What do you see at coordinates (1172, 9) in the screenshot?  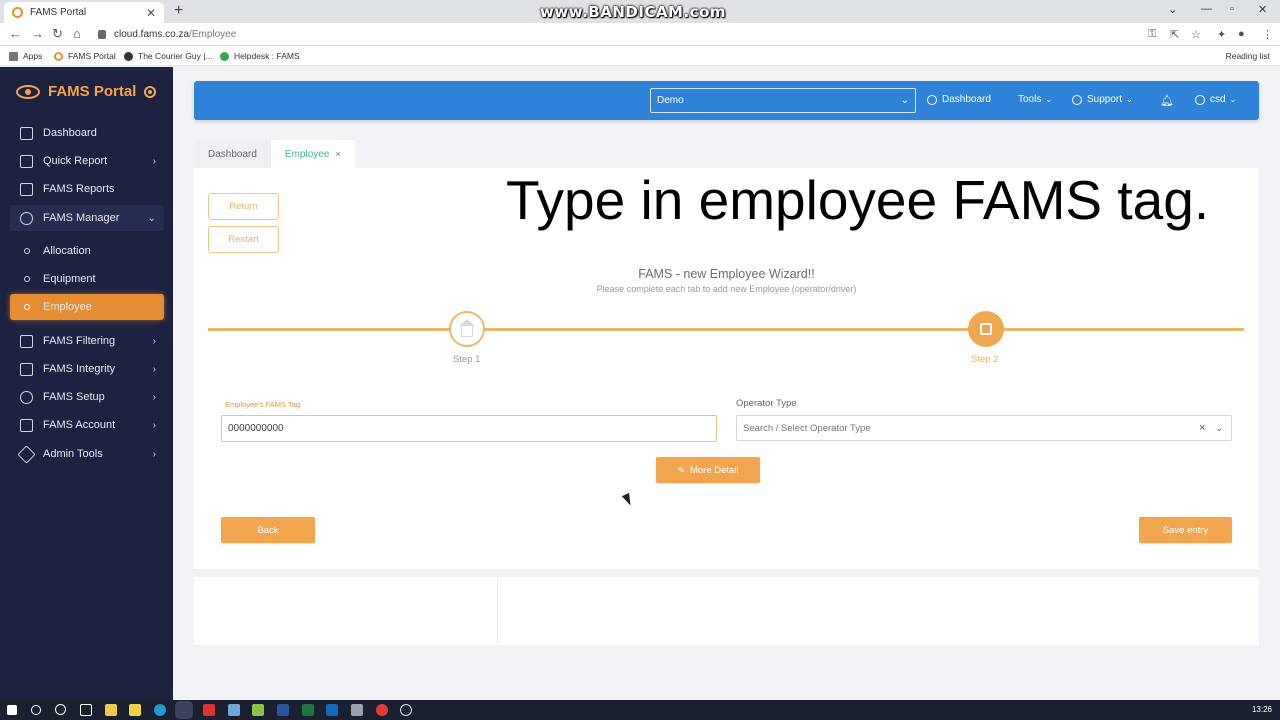 I see `tab-search-icon: ⌄` at bounding box center [1172, 9].